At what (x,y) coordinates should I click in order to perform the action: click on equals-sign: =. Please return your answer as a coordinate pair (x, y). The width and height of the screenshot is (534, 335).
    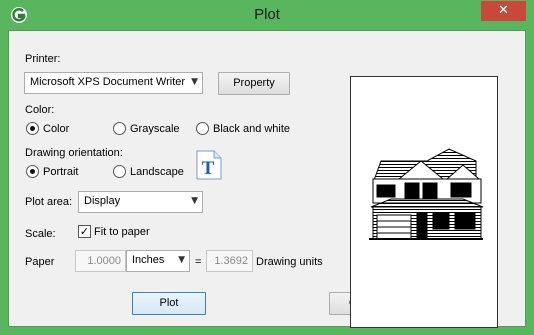
    Looking at the image, I should click on (198, 262).